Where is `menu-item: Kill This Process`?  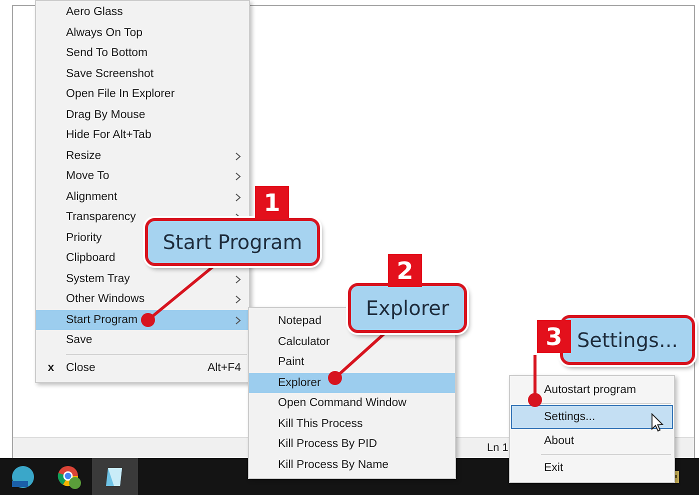 menu-item: Kill This Process is located at coordinates (352, 424).